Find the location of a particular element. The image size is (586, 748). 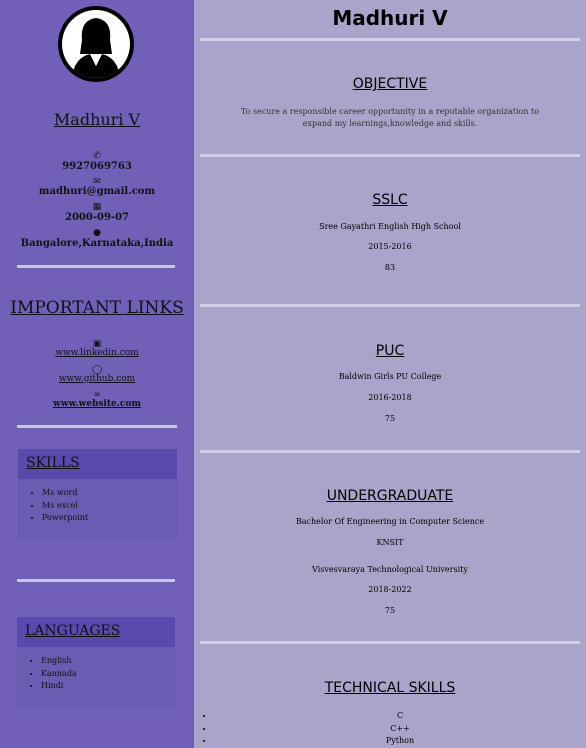

sidebar-name: Madhuri V is located at coordinates (97, 119).